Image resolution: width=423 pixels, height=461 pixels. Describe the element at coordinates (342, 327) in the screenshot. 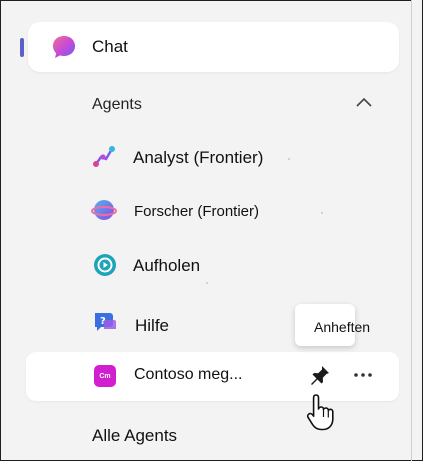

I see `tooltip-label: Anheften` at that location.